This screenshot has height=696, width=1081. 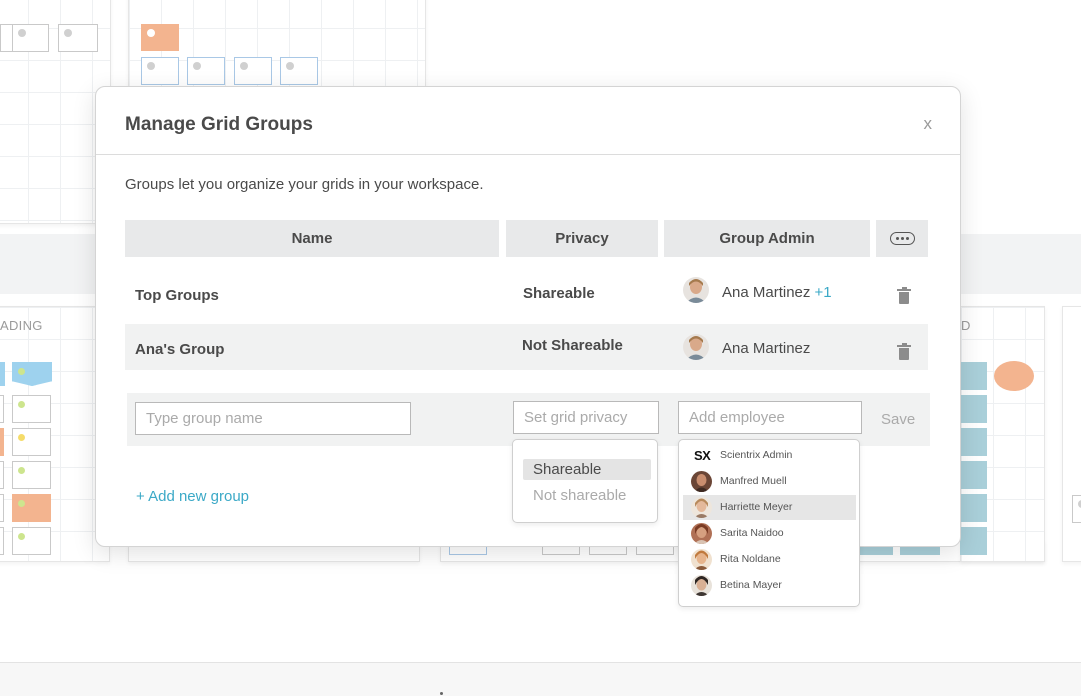 I want to click on employee-option: Betina Mayer, so click(x=769, y=585).